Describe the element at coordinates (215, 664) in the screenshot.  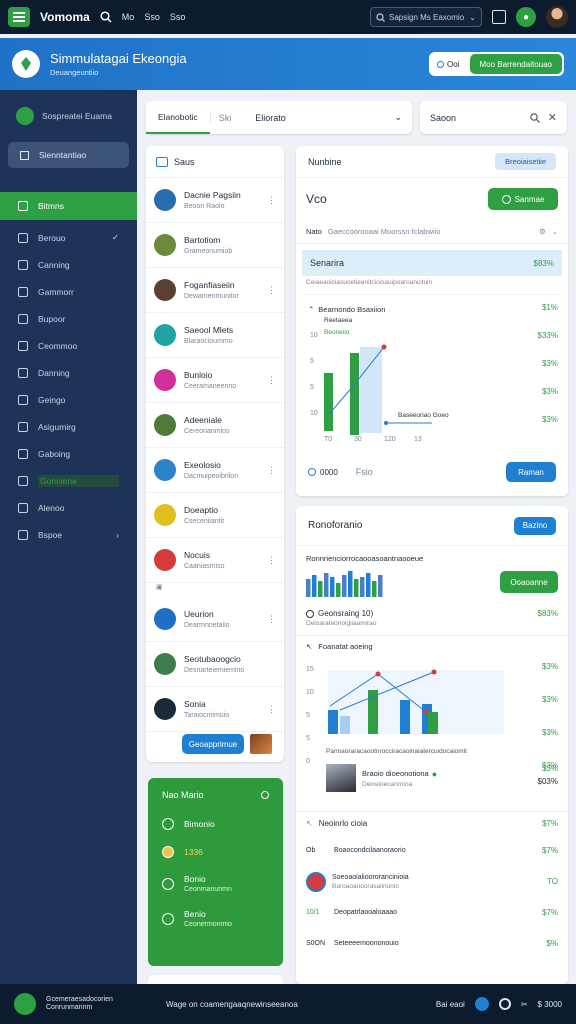
I see `contact-item: Seotubaoogcio Desnarteiemiemlno` at that location.